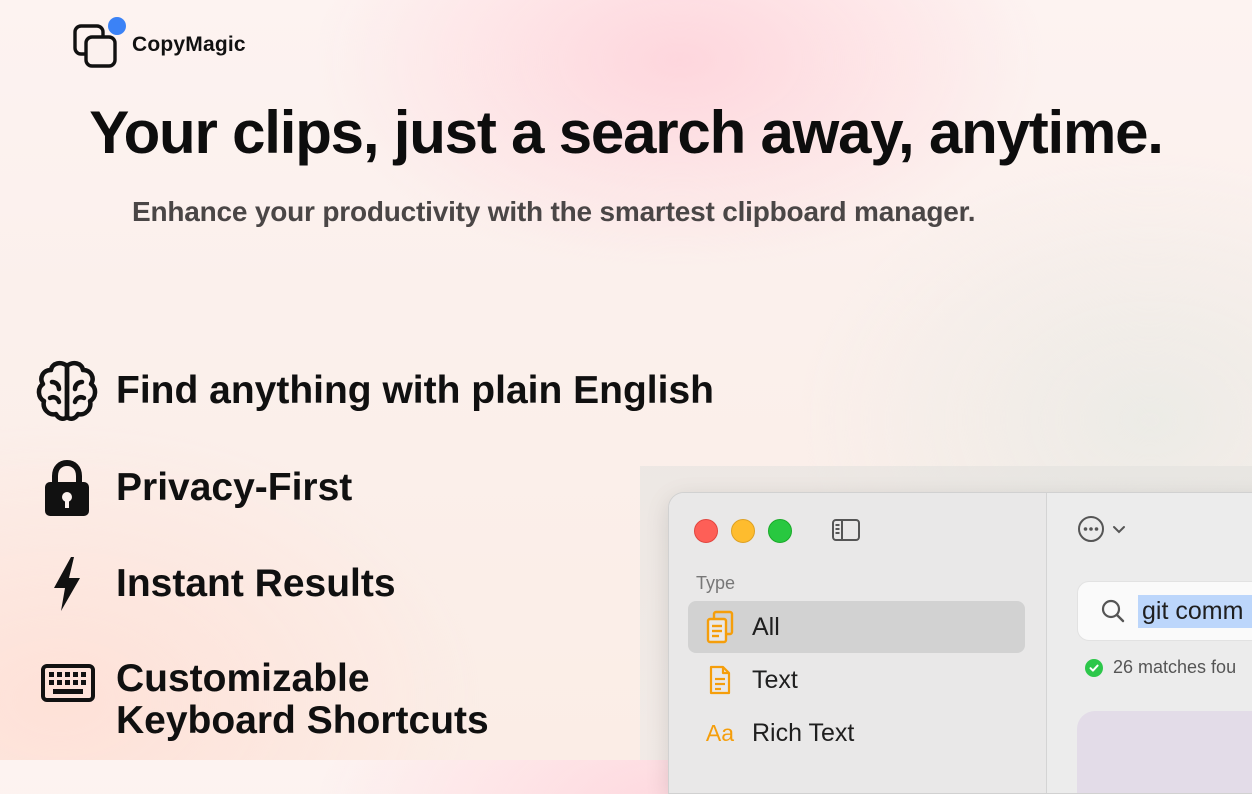 The image size is (1252, 794). What do you see at coordinates (67, 488) in the screenshot?
I see `lock-icon` at bounding box center [67, 488].